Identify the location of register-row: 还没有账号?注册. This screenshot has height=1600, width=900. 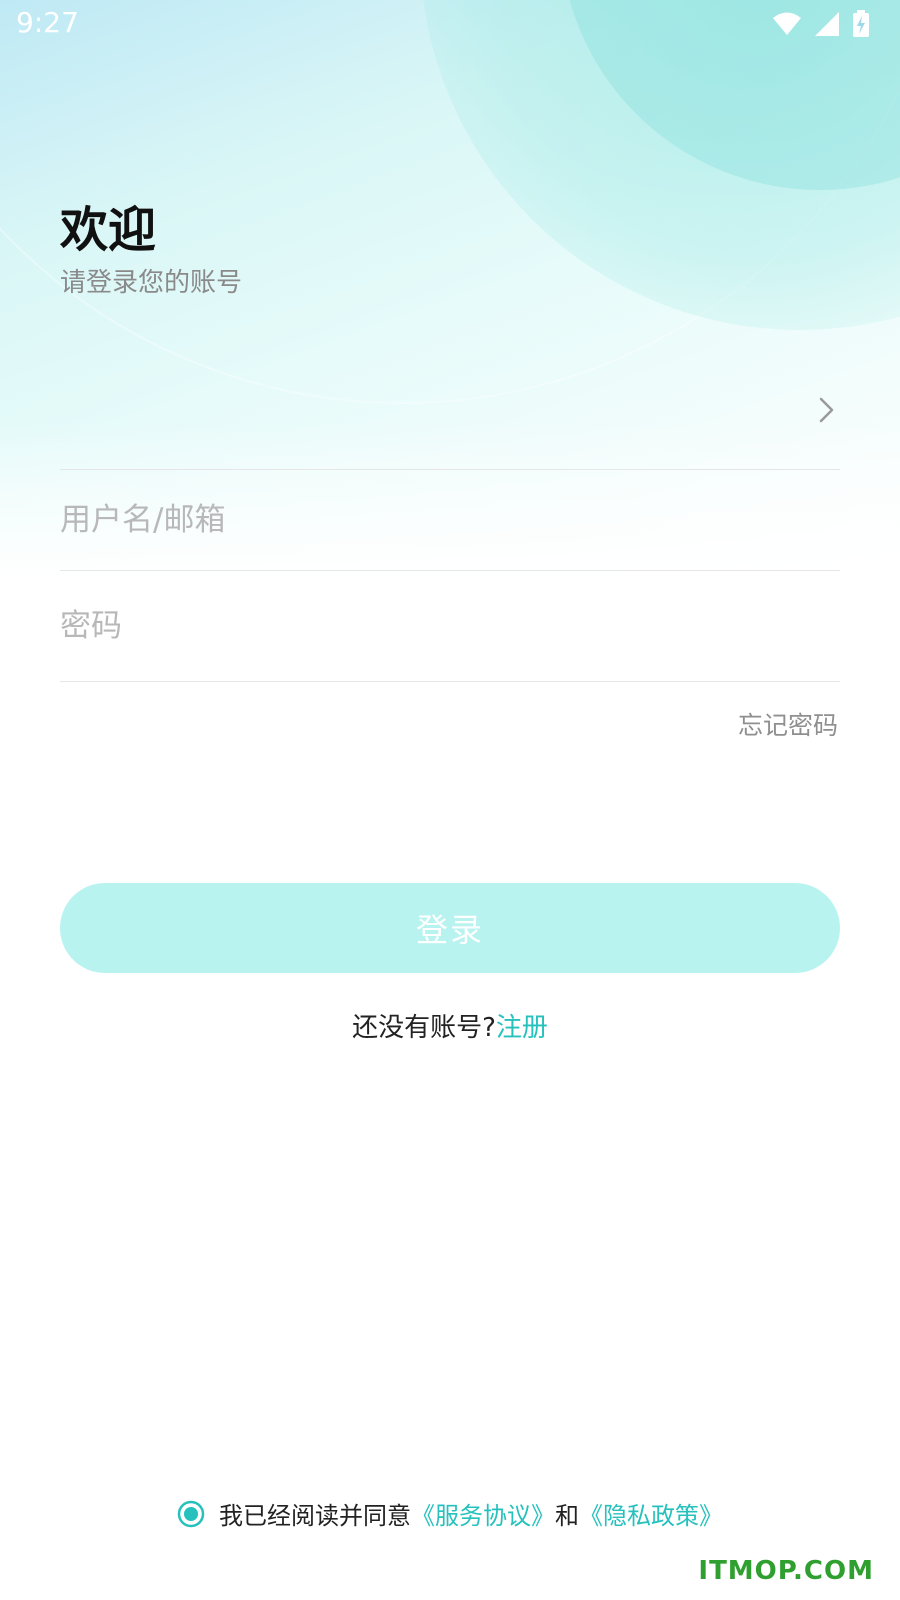
(450, 1025).